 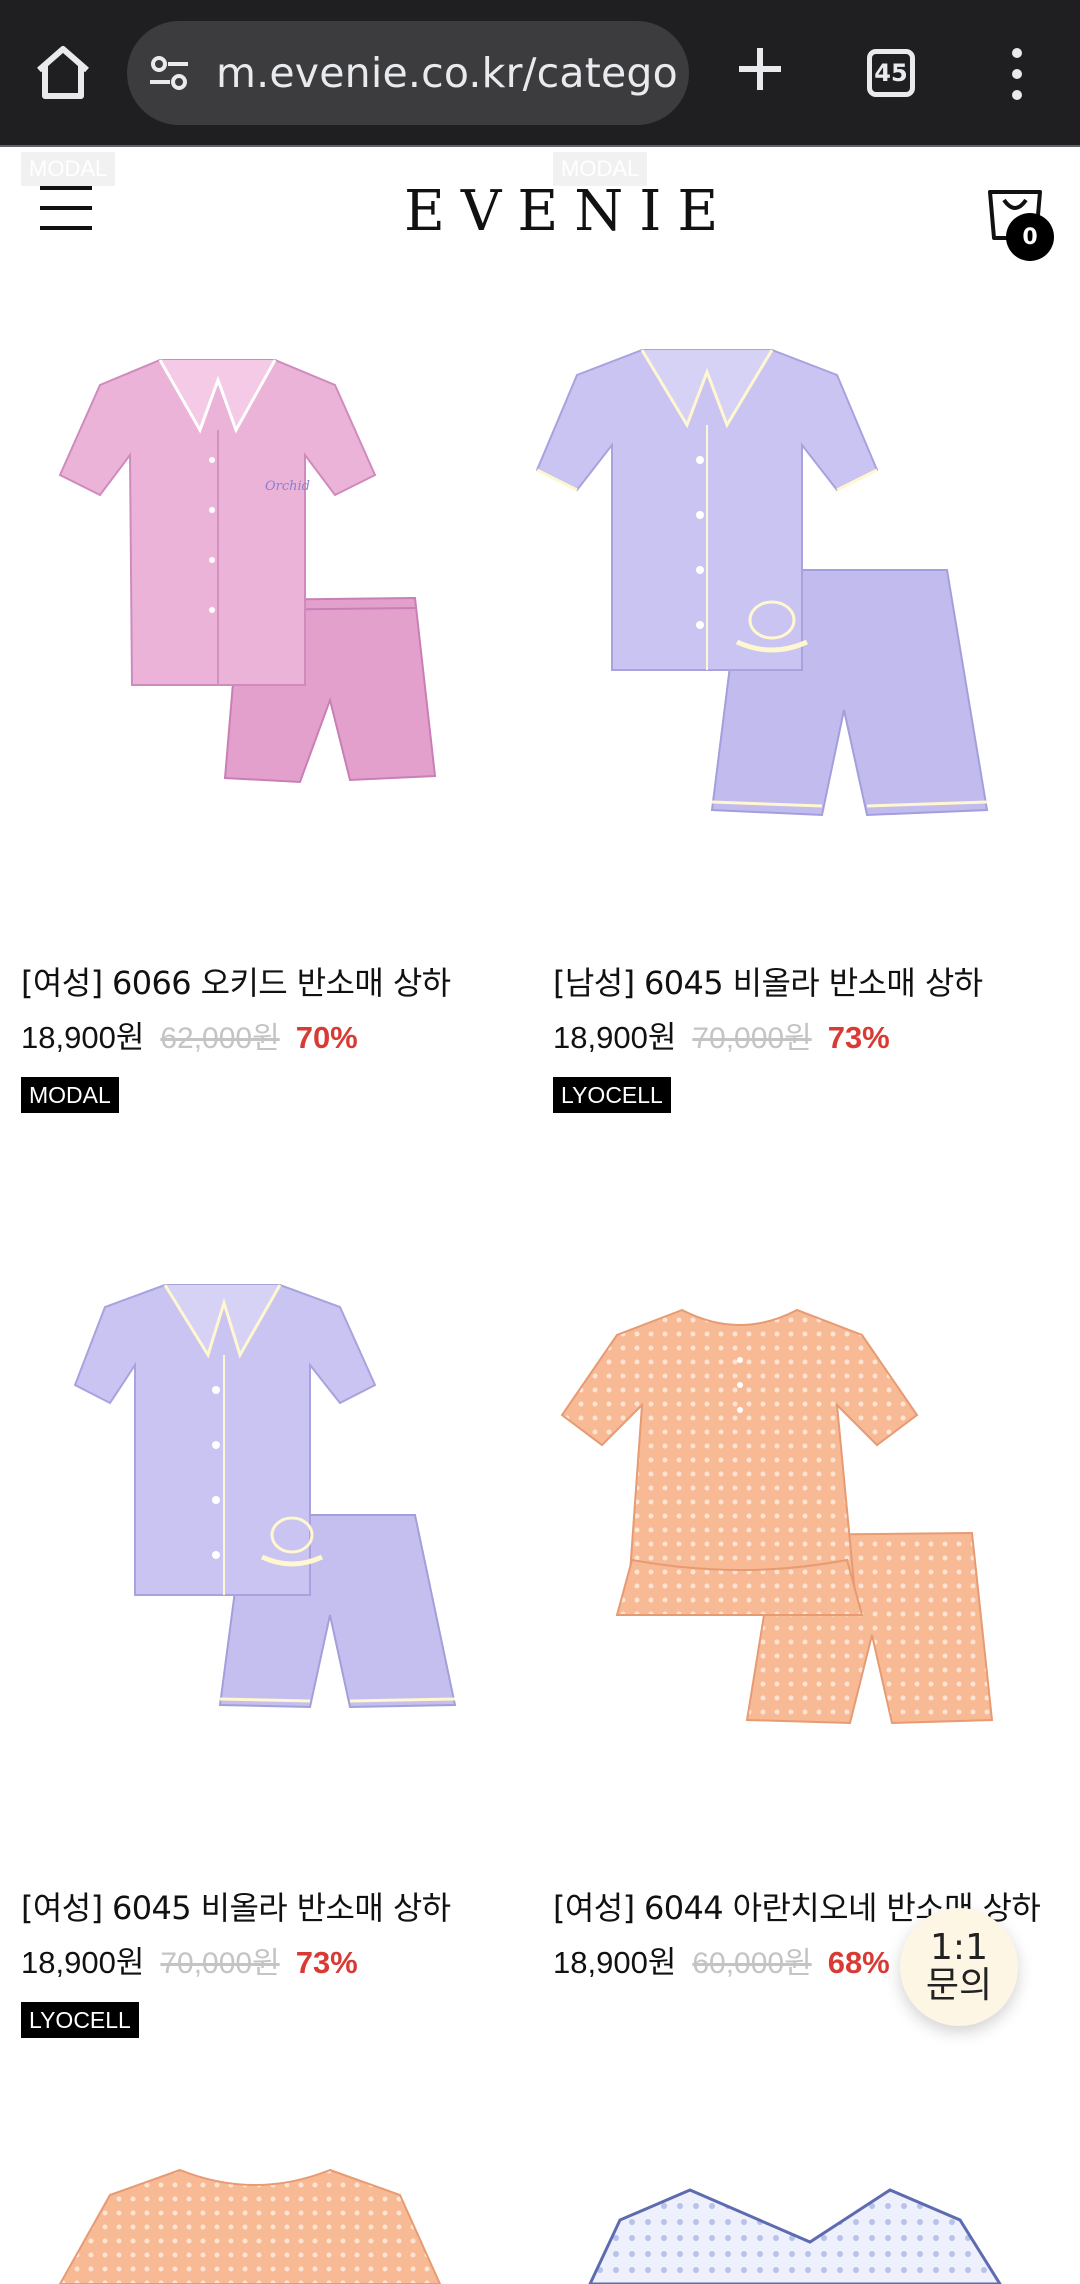 What do you see at coordinates (959, 1985) in the screenshot?
I see `chat-label-line2: 문의` at bounding box center [959, 1985].